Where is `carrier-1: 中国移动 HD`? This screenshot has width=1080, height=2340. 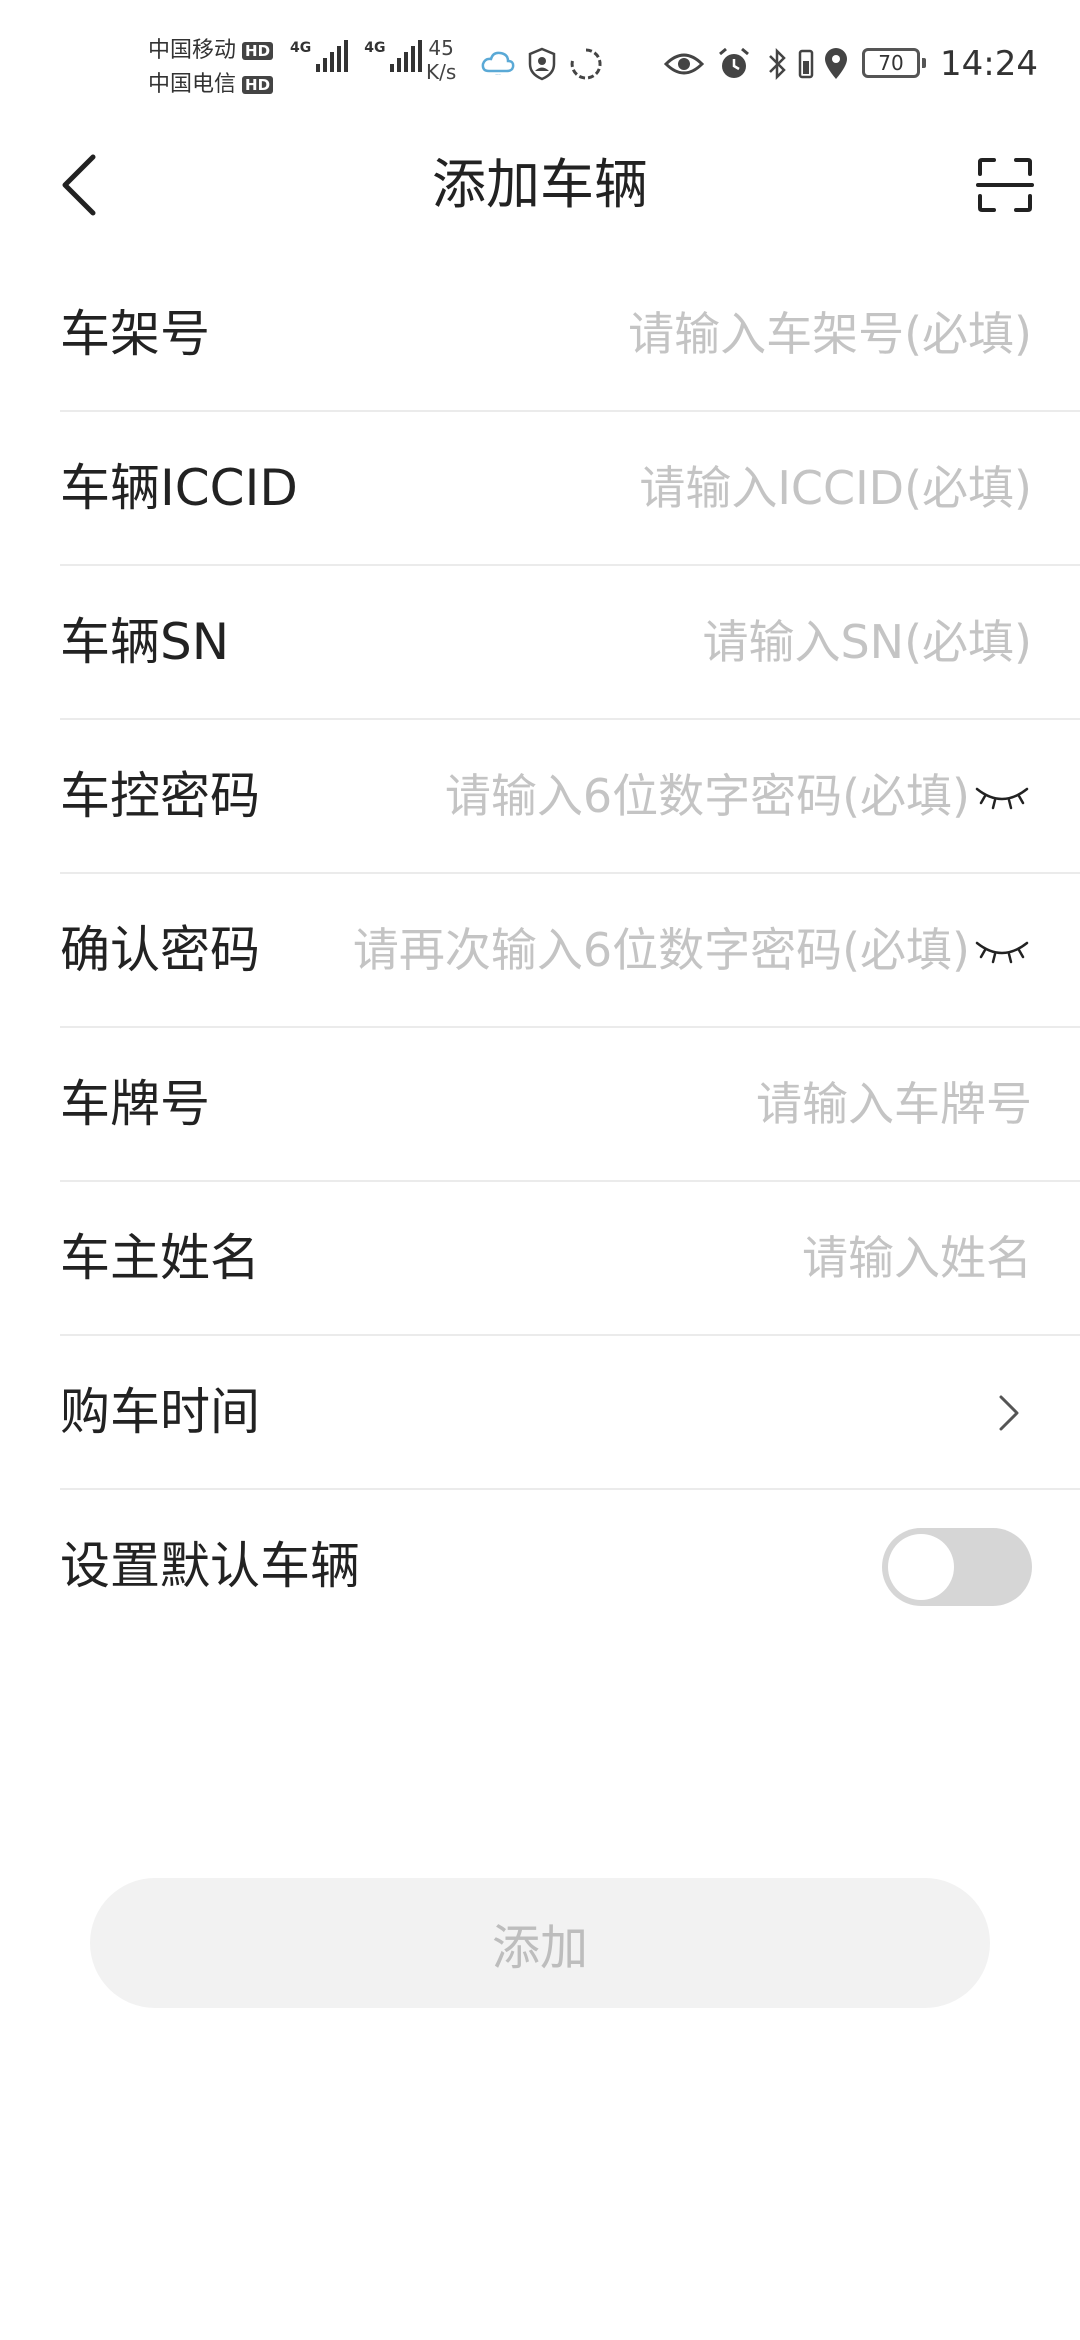 carrier-1: 中国移动 HD is located at coordinates (211, 51).